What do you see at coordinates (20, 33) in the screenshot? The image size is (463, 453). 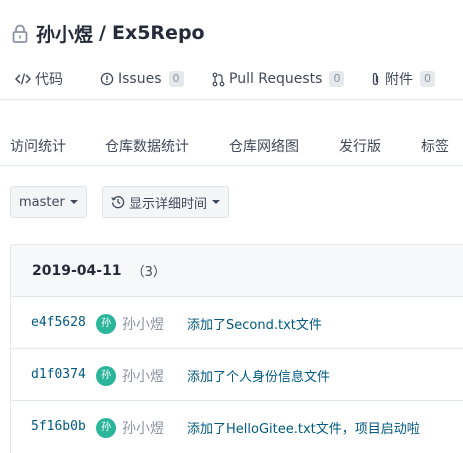 I see `lock-icon` at bounding box center [20, 33].